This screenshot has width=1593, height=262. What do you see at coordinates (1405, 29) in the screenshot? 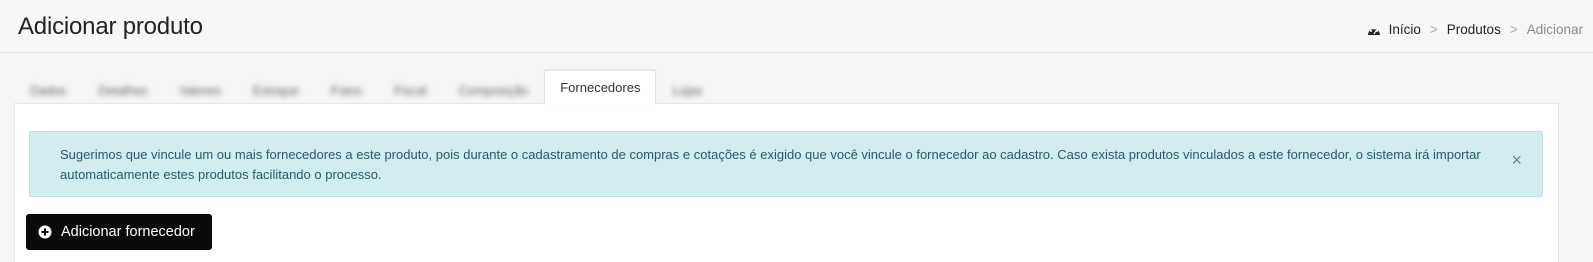
I see `breadcrumb-home: Início` at bounding box center [1405, 29].